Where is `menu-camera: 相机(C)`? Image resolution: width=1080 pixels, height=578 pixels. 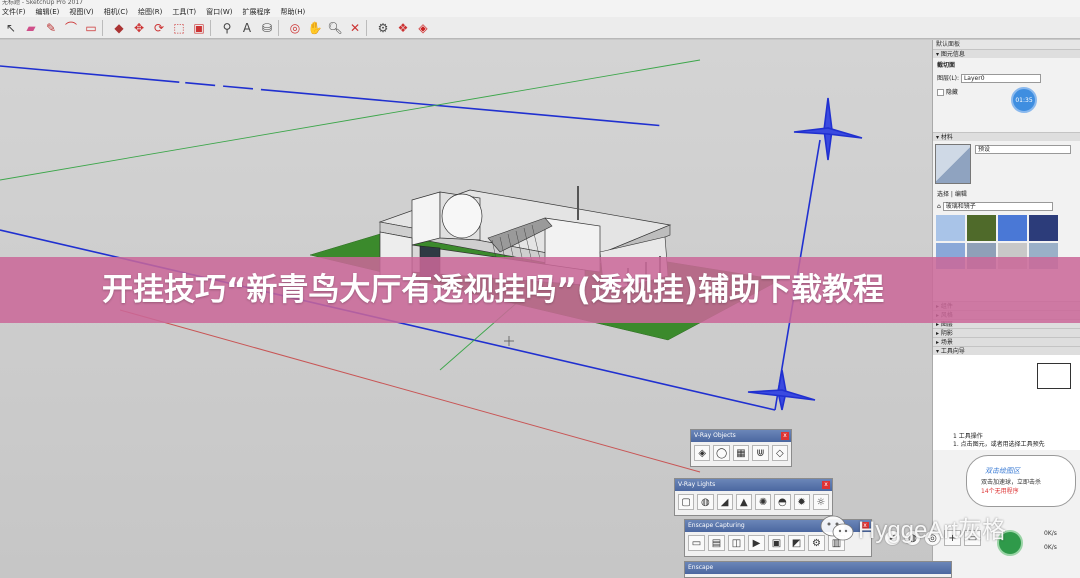
menu-camera: 相机(C) is located at coordinates (116, 12).